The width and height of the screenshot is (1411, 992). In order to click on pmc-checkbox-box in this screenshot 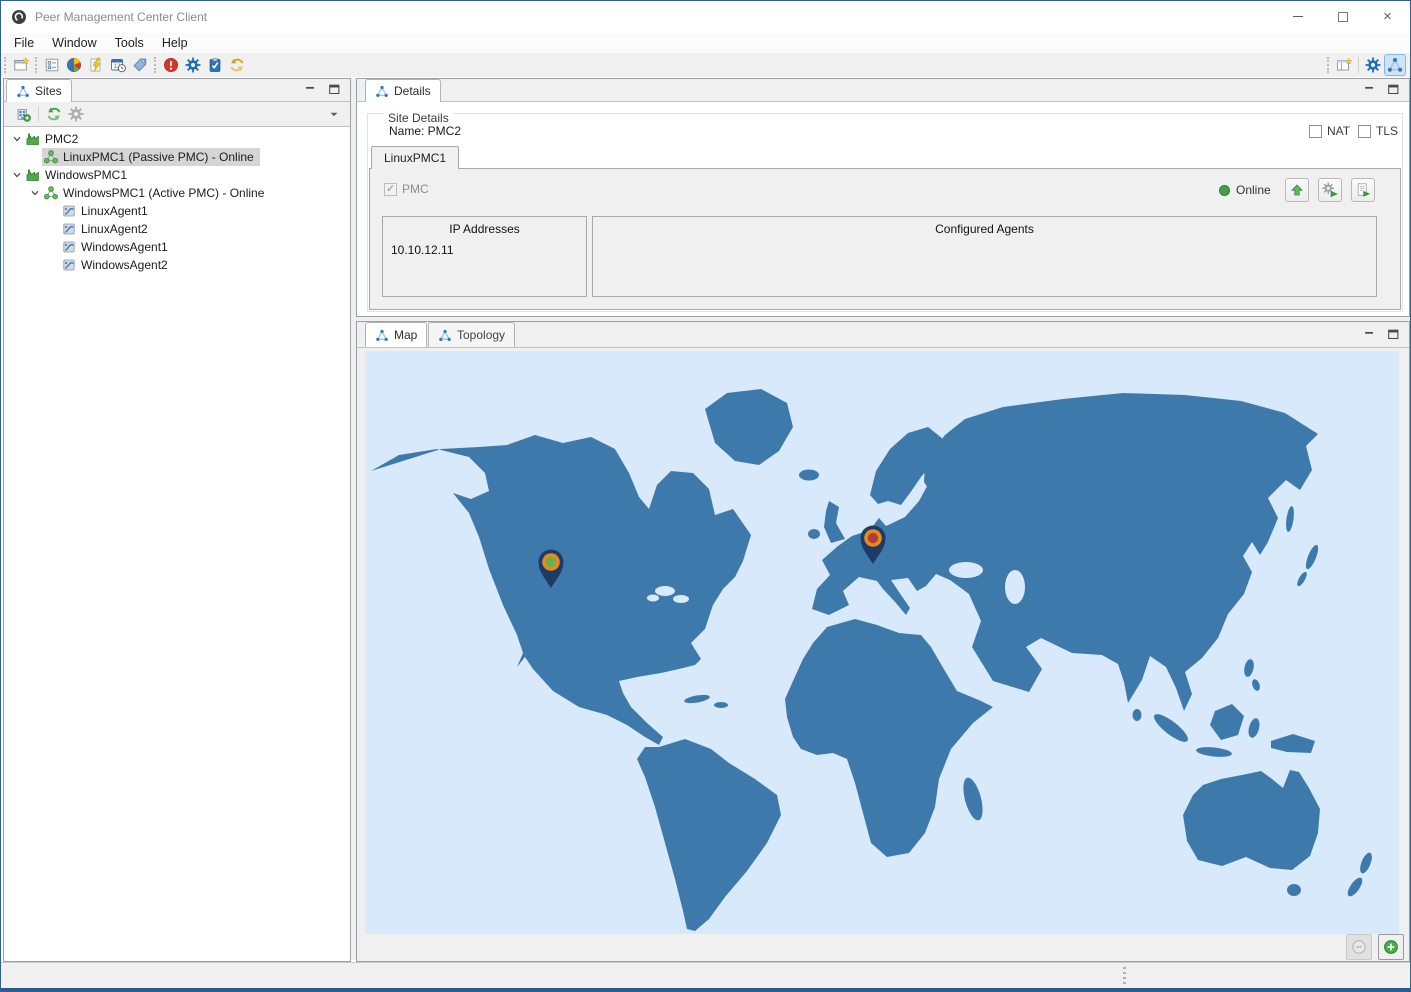, I will do `click(390, 189)`.